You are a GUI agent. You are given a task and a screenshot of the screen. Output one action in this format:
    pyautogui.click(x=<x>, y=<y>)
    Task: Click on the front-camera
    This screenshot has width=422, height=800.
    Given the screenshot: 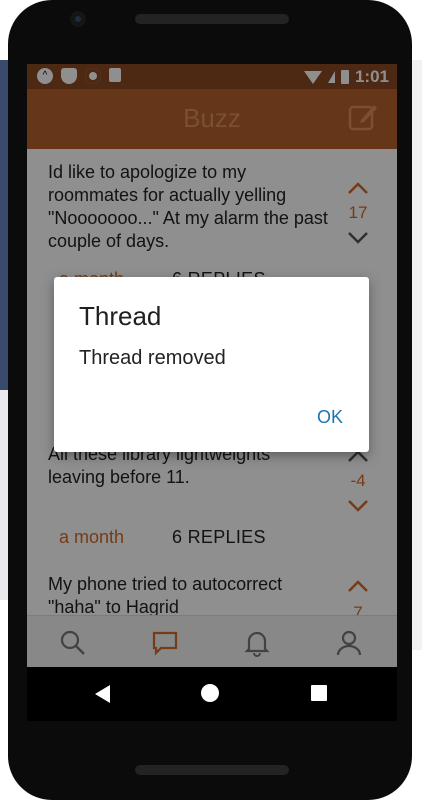 What is the action you would take?
    pyautogui.click(x=78, y=19)
    